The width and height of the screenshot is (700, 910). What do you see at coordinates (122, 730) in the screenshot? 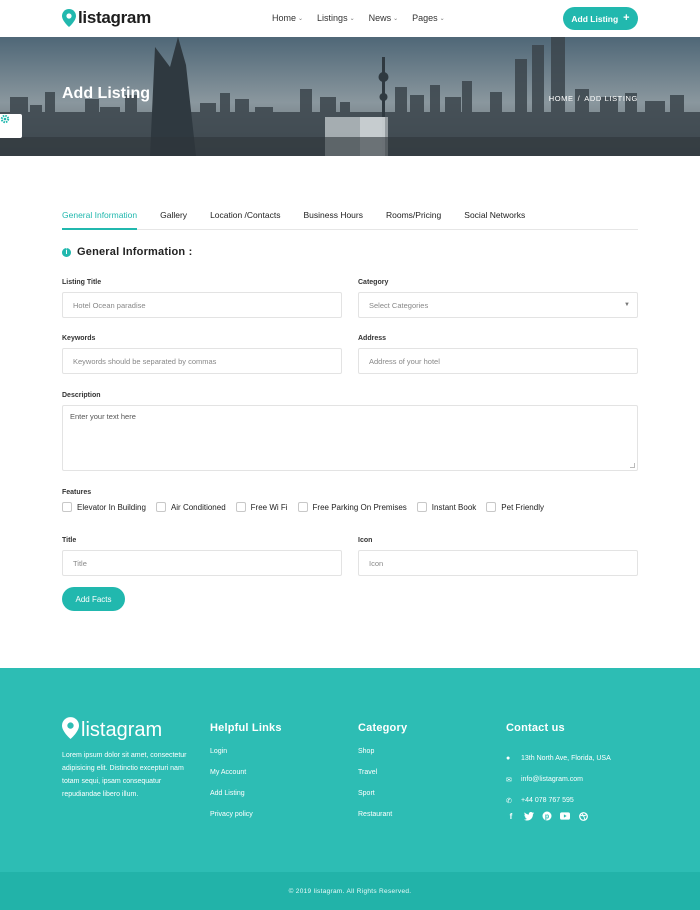
I see `footer-brand-name: listagram` at bounding box center [122, 730].